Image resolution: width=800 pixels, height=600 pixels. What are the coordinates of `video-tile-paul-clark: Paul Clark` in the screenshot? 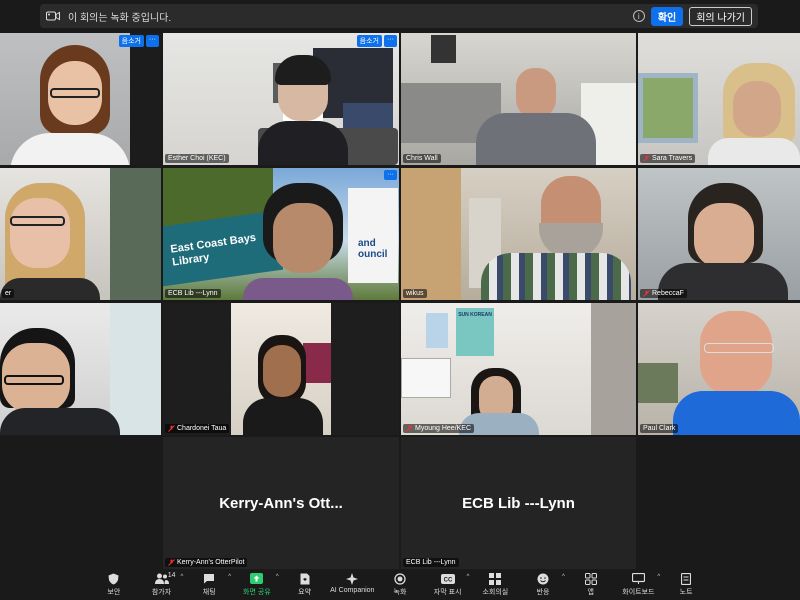 It's located at (719, 369).